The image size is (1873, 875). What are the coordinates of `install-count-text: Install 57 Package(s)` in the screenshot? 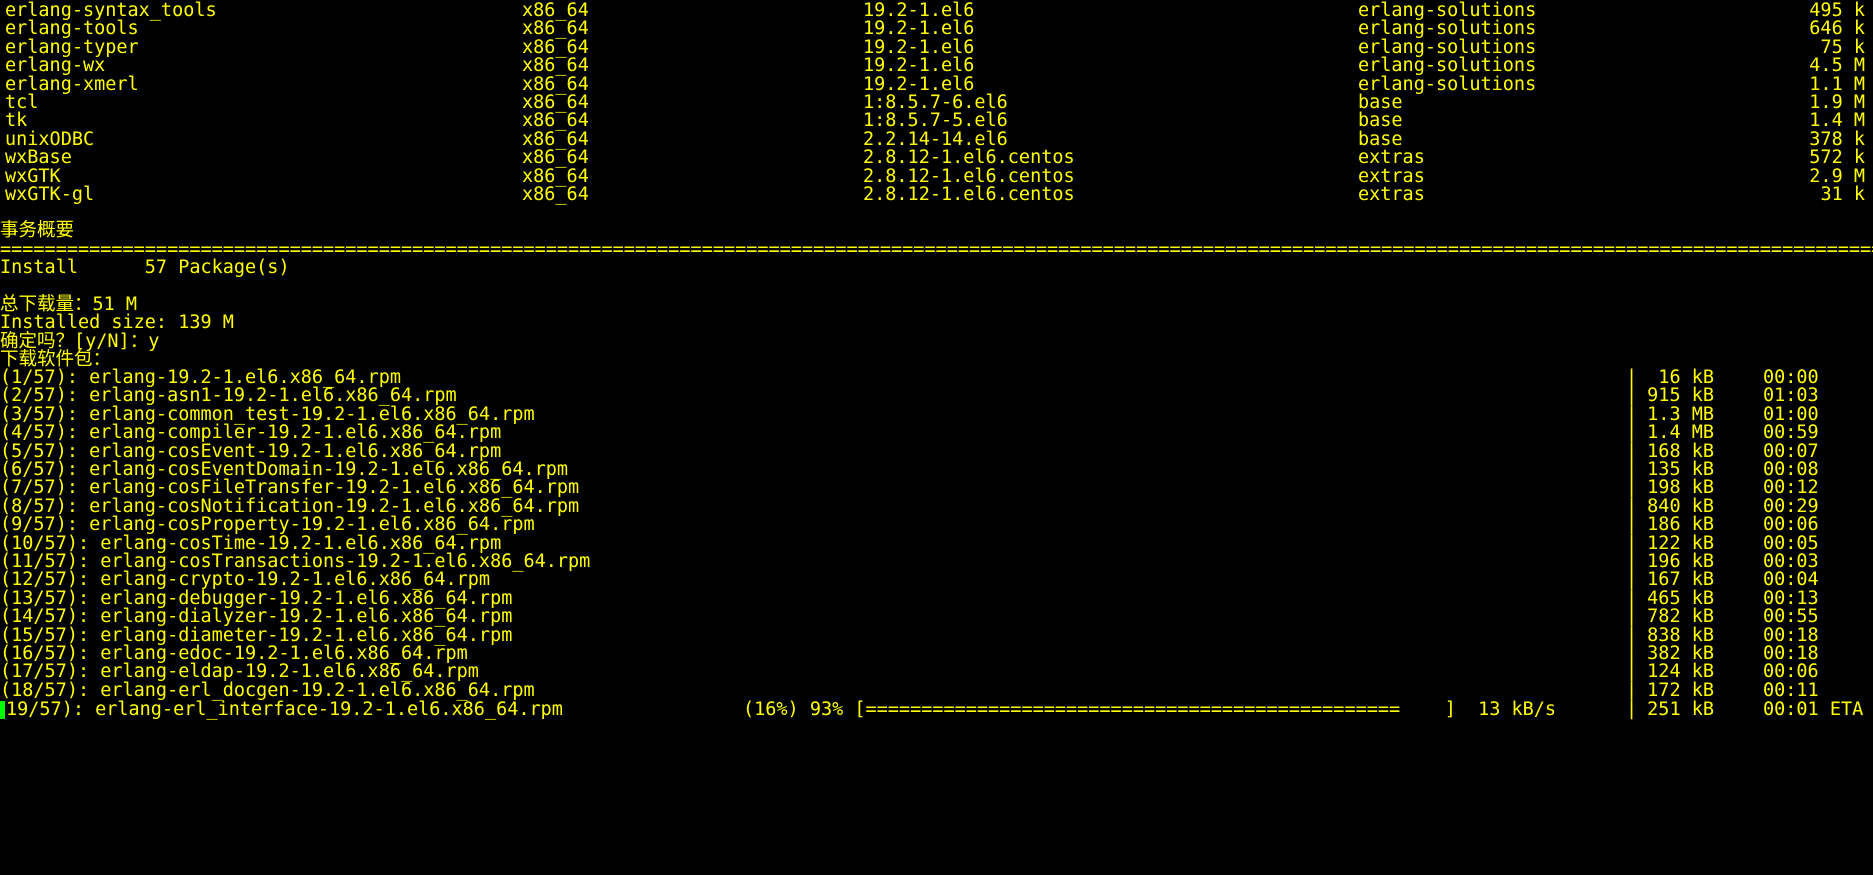 It's located at (145, 267).